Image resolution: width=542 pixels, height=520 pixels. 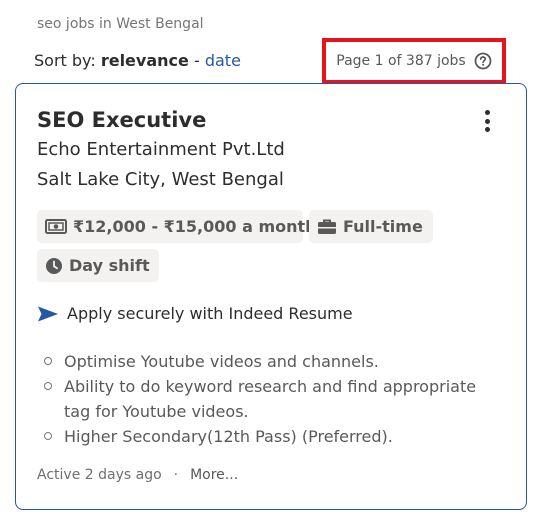 I want to click on sort-label: Sort by:, so click(x=65, y=60).